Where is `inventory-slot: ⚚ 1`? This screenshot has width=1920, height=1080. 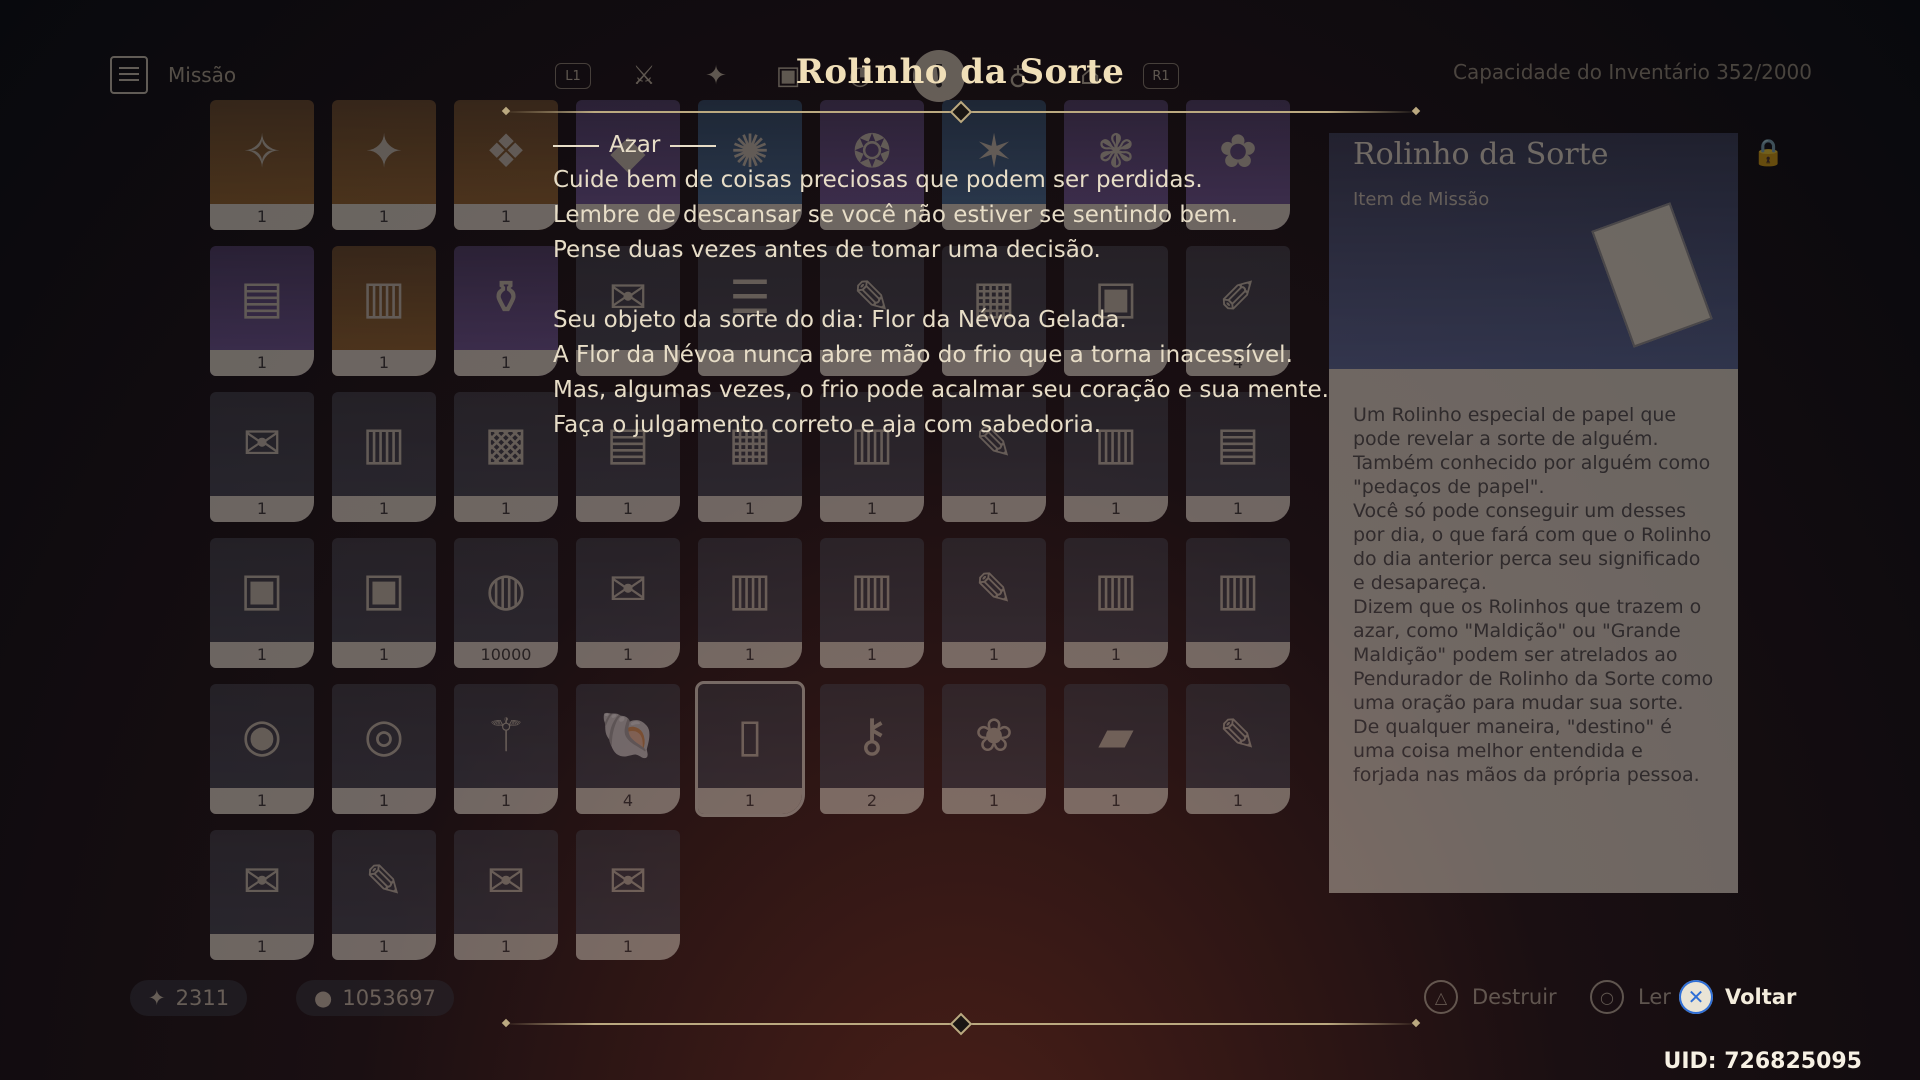
inventory-slot: ⚚ 1 is located at coordinates (506, 749).